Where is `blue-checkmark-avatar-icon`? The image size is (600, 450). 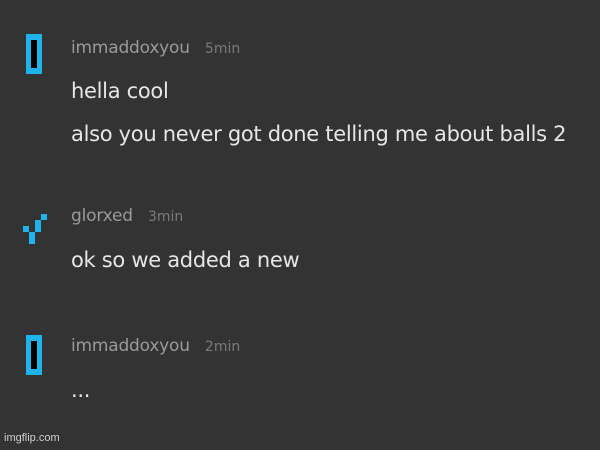 blue-checkmark-avatar-icon is located at coordinates (37, 232).